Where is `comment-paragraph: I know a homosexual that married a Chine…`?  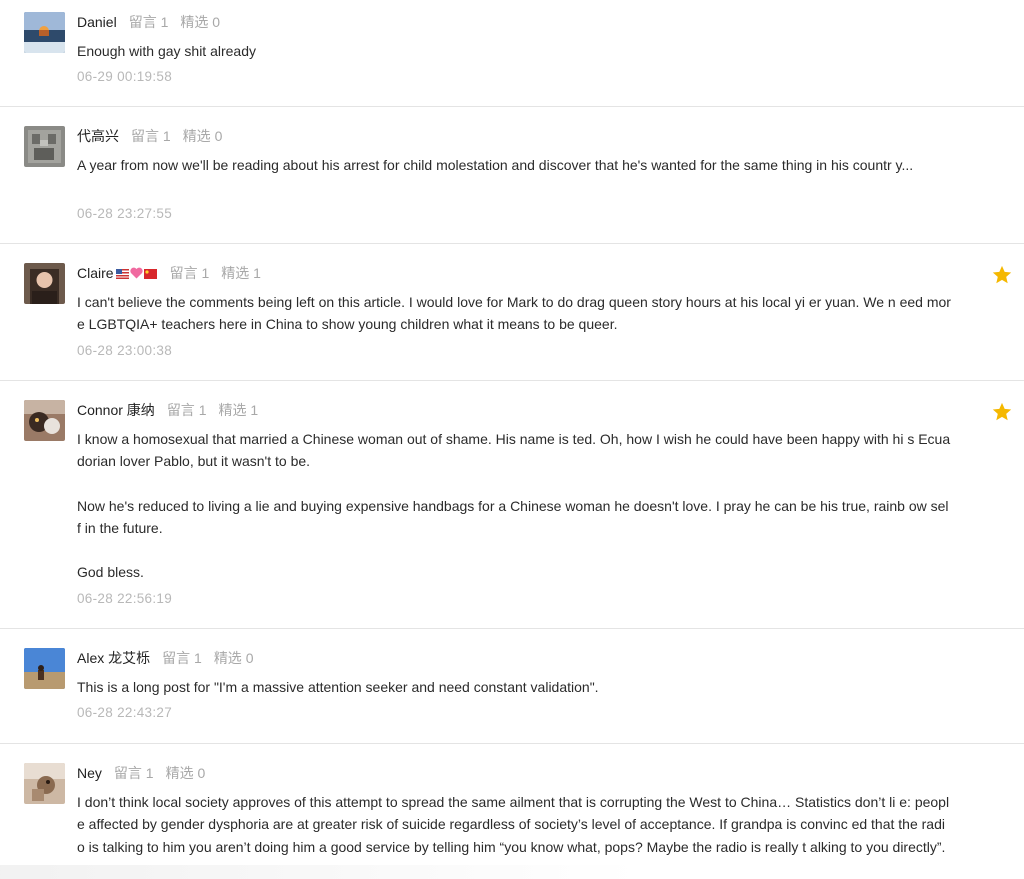 comment-paragraph: I know a homosexual that married a Chine… is located at coordinates (514, 450).